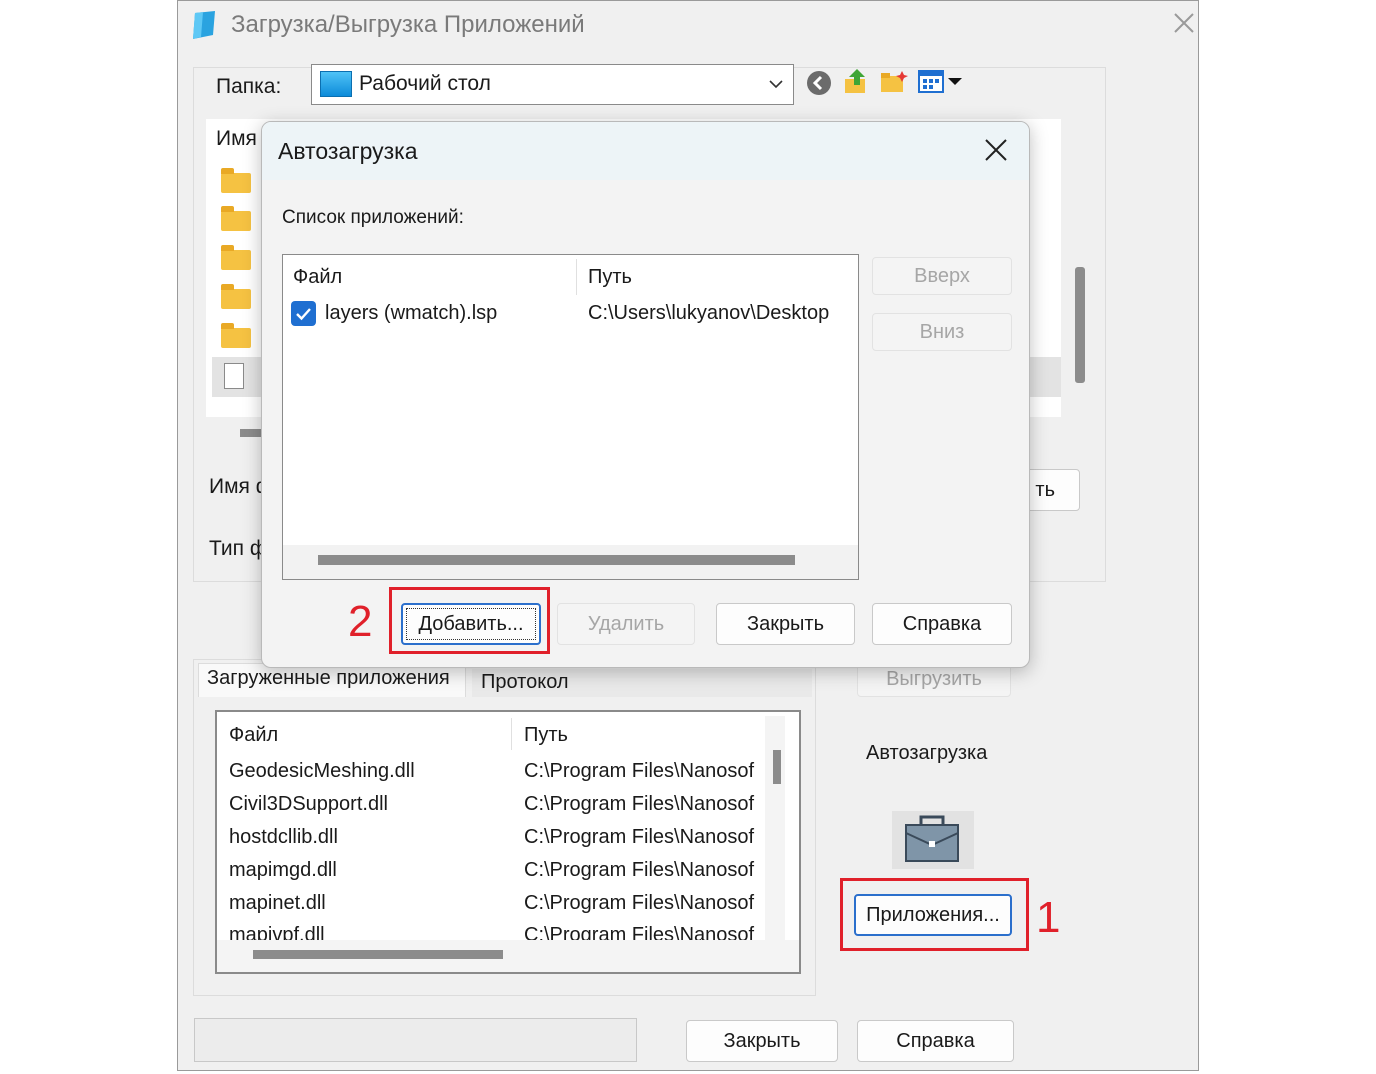 This screenshot has height=1074, width=1376. What do you see at coordinates (348, 151) in the screenshot?
I see `dialog-title: Автозагрузка` at bounding box center [348, 151].